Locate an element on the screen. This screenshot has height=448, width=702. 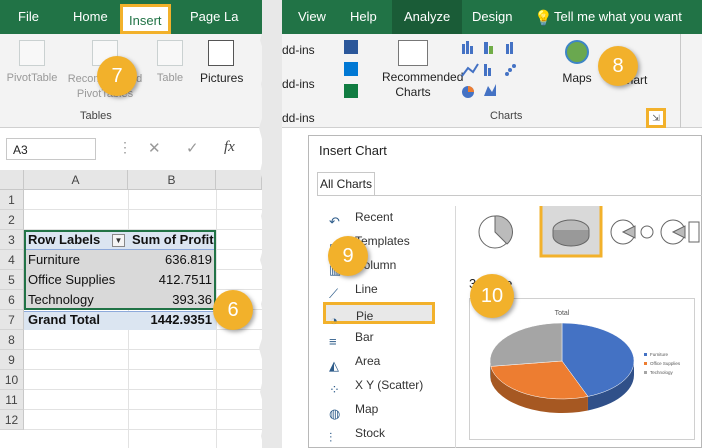
chart-type-recent: ↶ Recent is located at coordinates (361, 217).